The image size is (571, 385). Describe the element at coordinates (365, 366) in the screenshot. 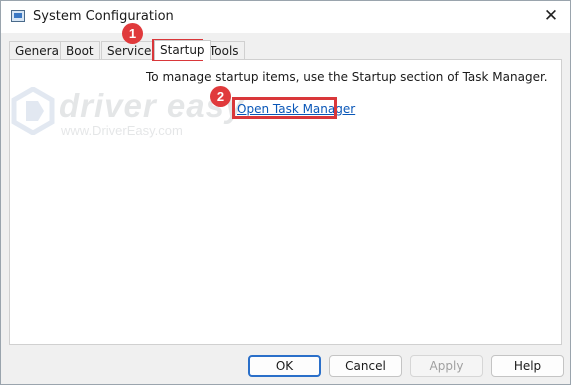

I see `cancel-button: Cancel` at that location.